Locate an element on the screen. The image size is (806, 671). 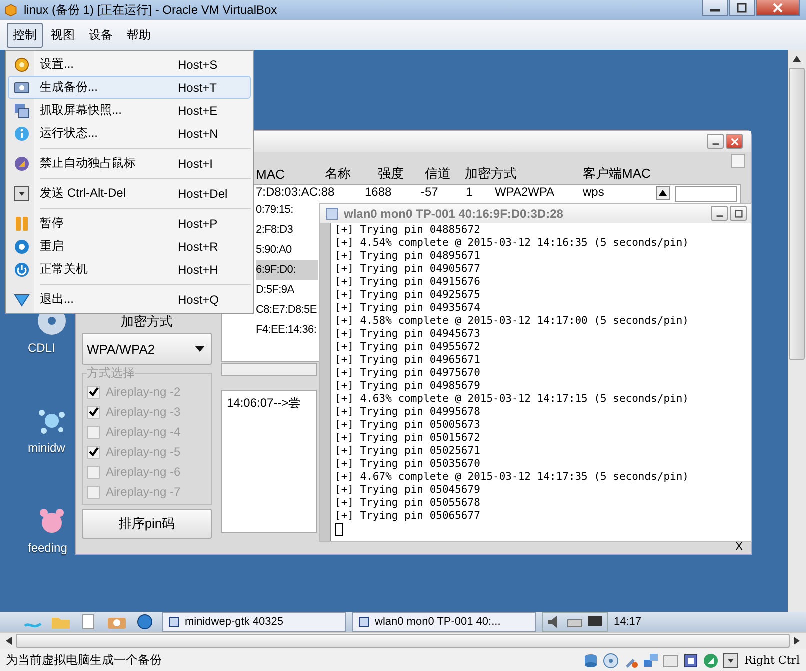
menu-title: 帮助 is located at coordinates (139, 35).